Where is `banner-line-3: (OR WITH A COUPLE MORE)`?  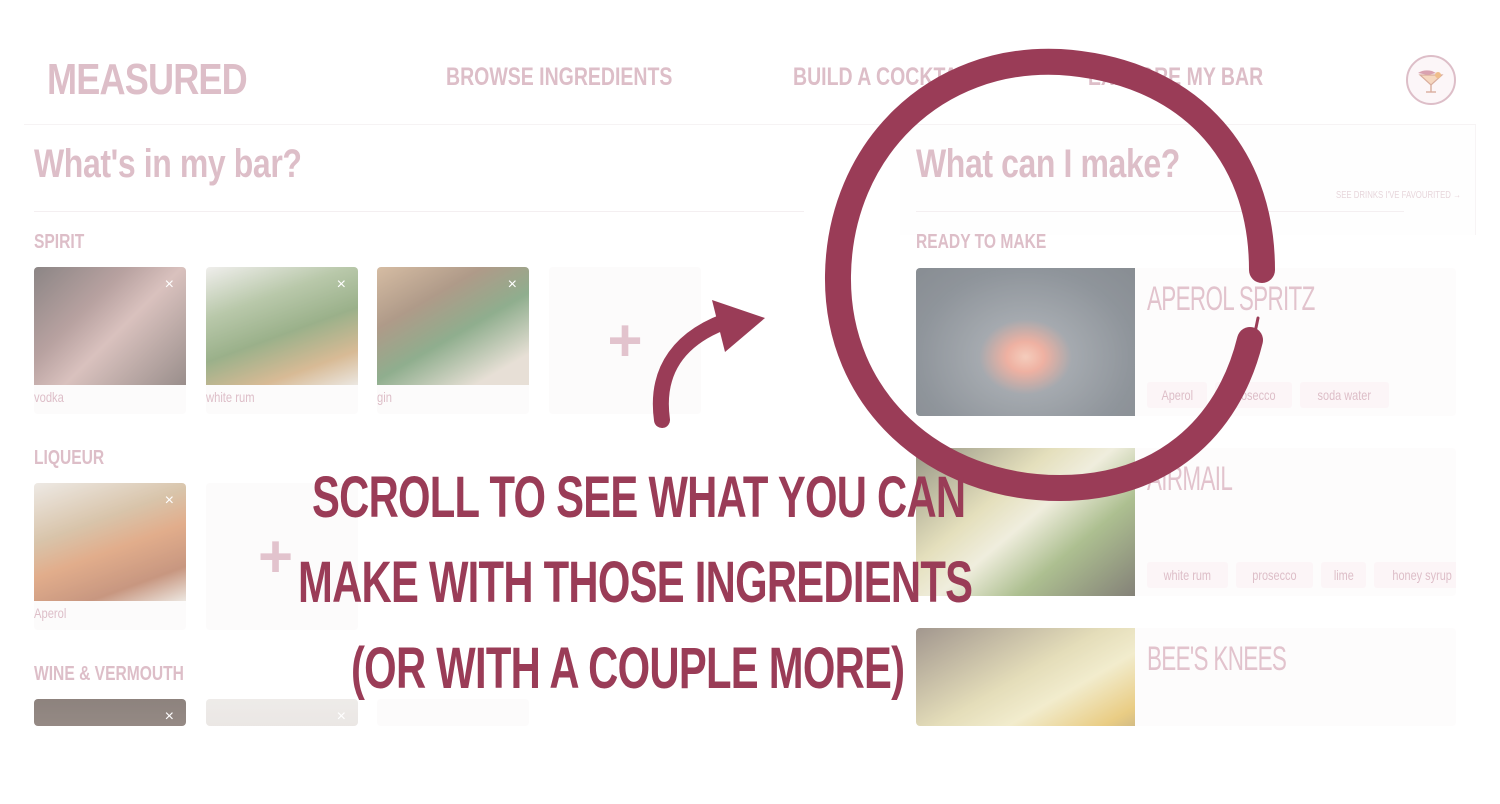
banner-line-3: (OR WITH A COUPLE MORE) is located at coordinates (628, 668).